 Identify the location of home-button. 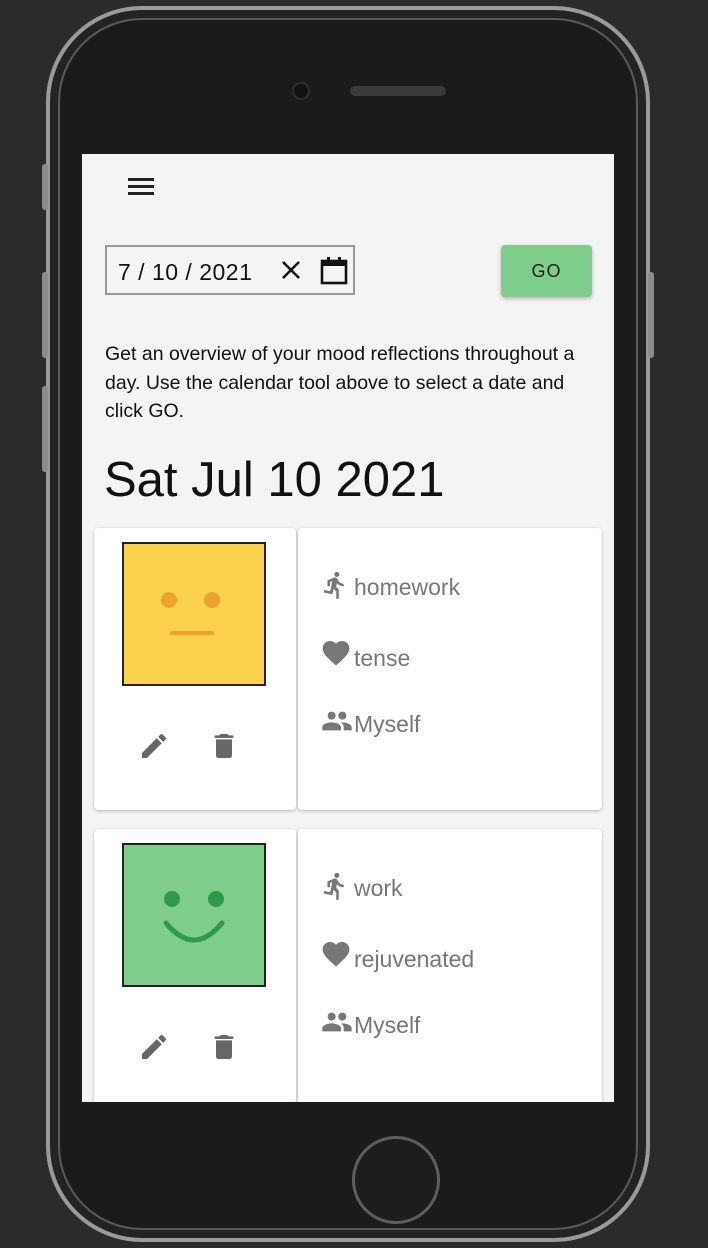
(396, 1180).